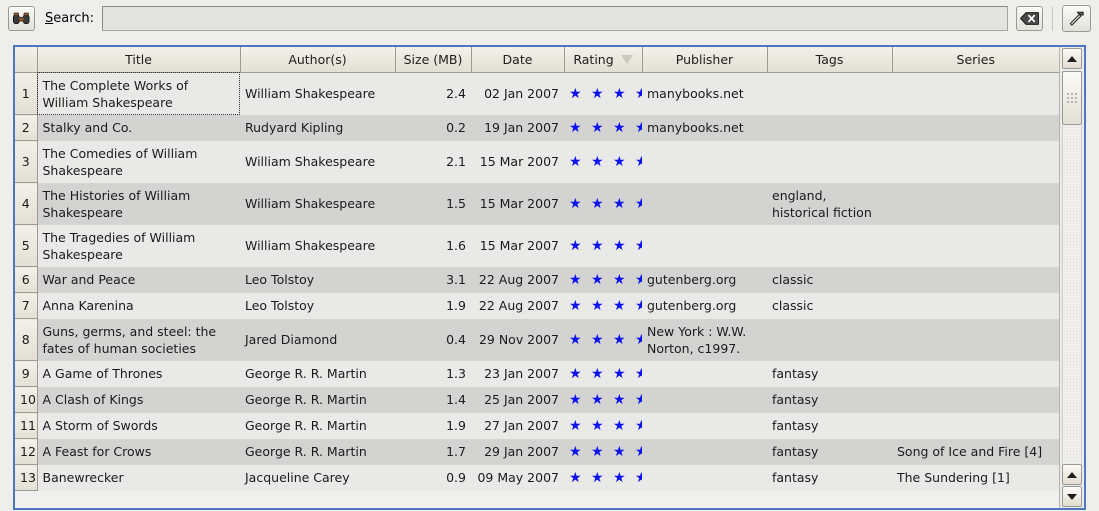 The image size is (1099, 511). I want to click on cell-date: 02 Jan 2007, so click(517, 93).